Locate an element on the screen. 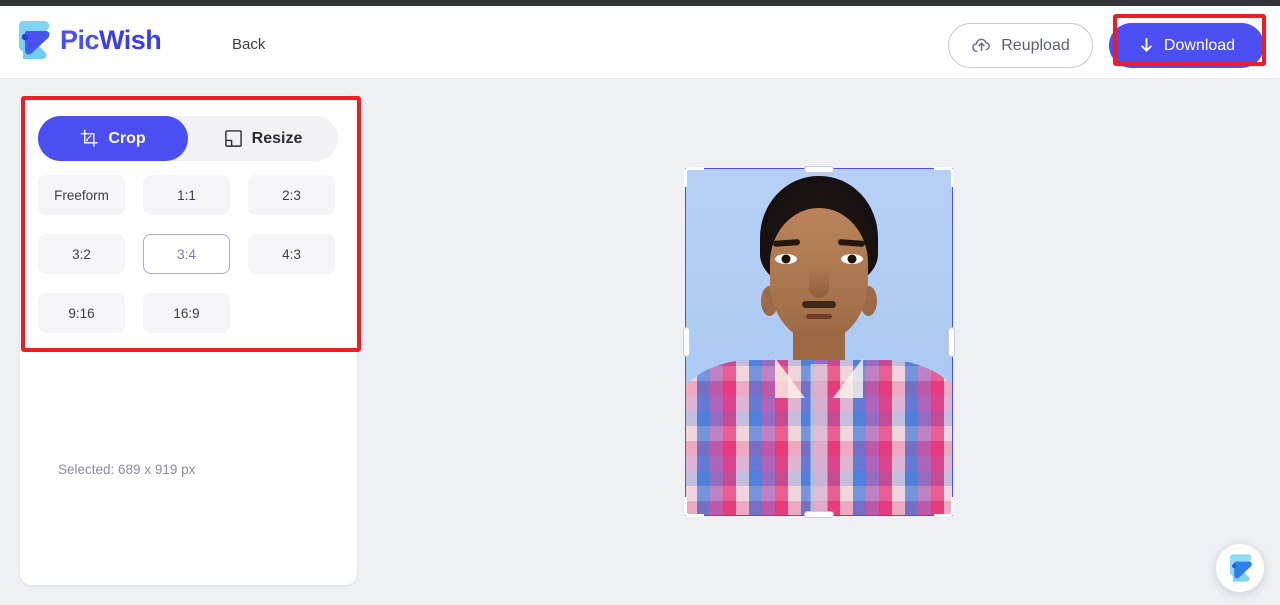 The height and width of the screenshot is (605, 1280). resize-icon is located at coordinates (233, 138).